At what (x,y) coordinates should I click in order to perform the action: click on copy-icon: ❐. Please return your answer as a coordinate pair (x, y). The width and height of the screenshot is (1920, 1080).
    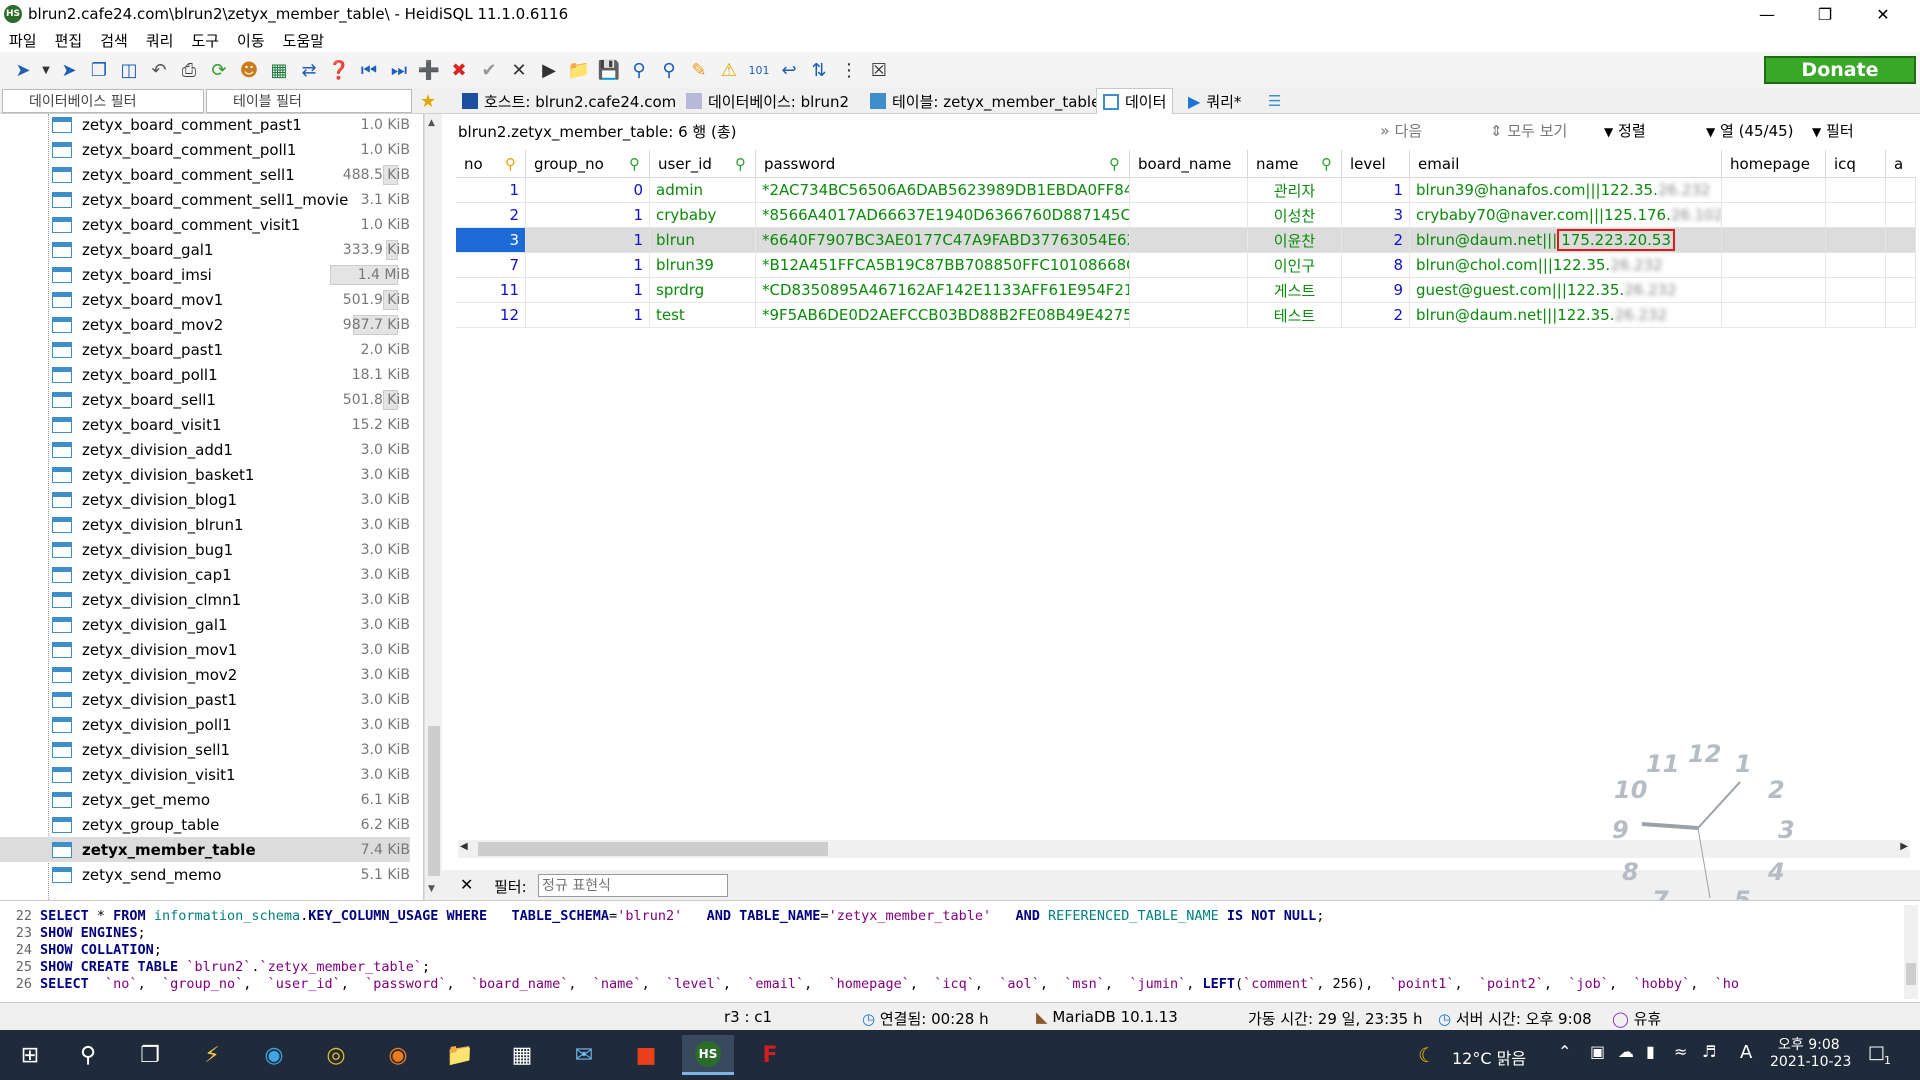
    Looking at the image, I should click on (99, 70).